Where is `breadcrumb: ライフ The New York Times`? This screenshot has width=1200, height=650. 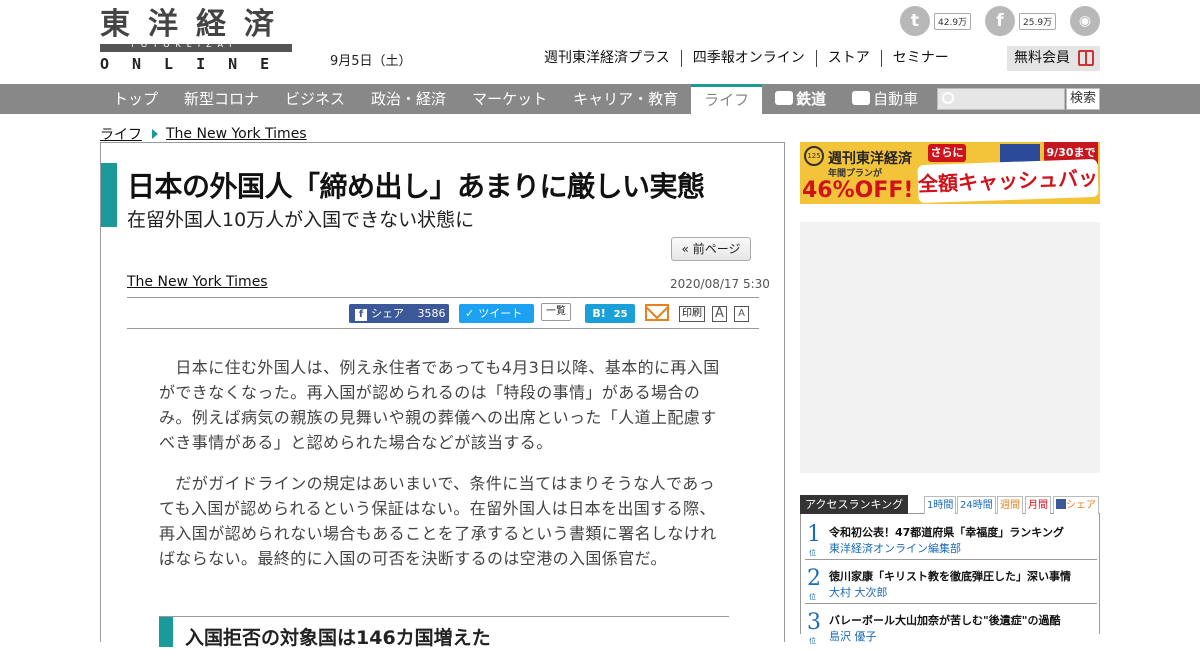 breadcrumb: ライフ The New York Times is located at coordinates (203, 134).